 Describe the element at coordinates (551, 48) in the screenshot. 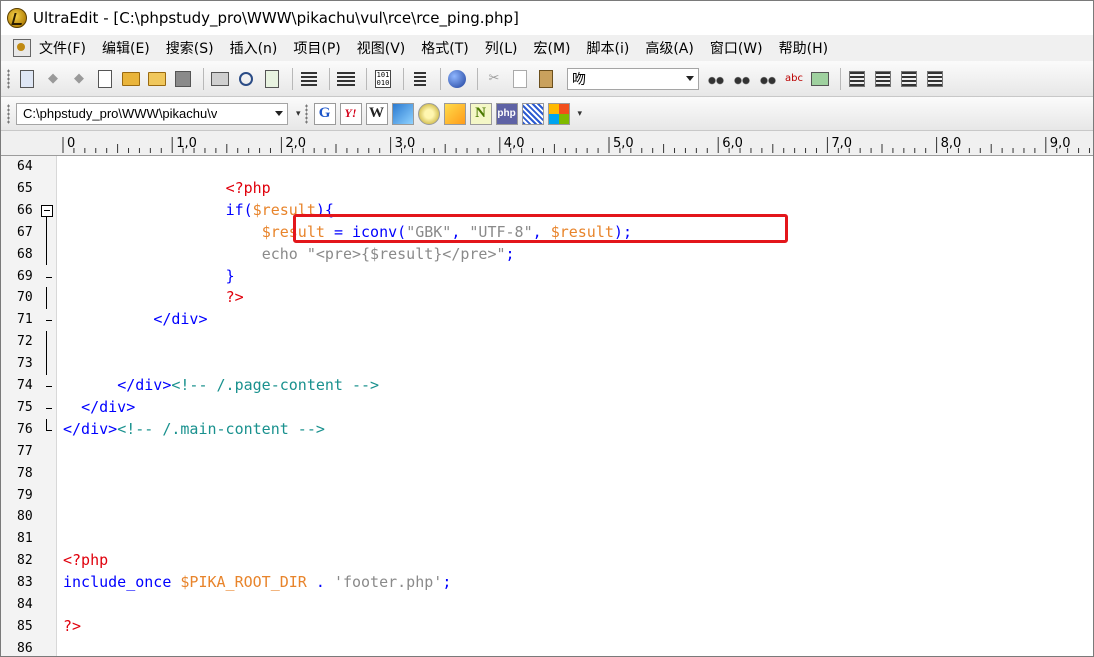

I see `menu-macro: 宏(M)` at that location.